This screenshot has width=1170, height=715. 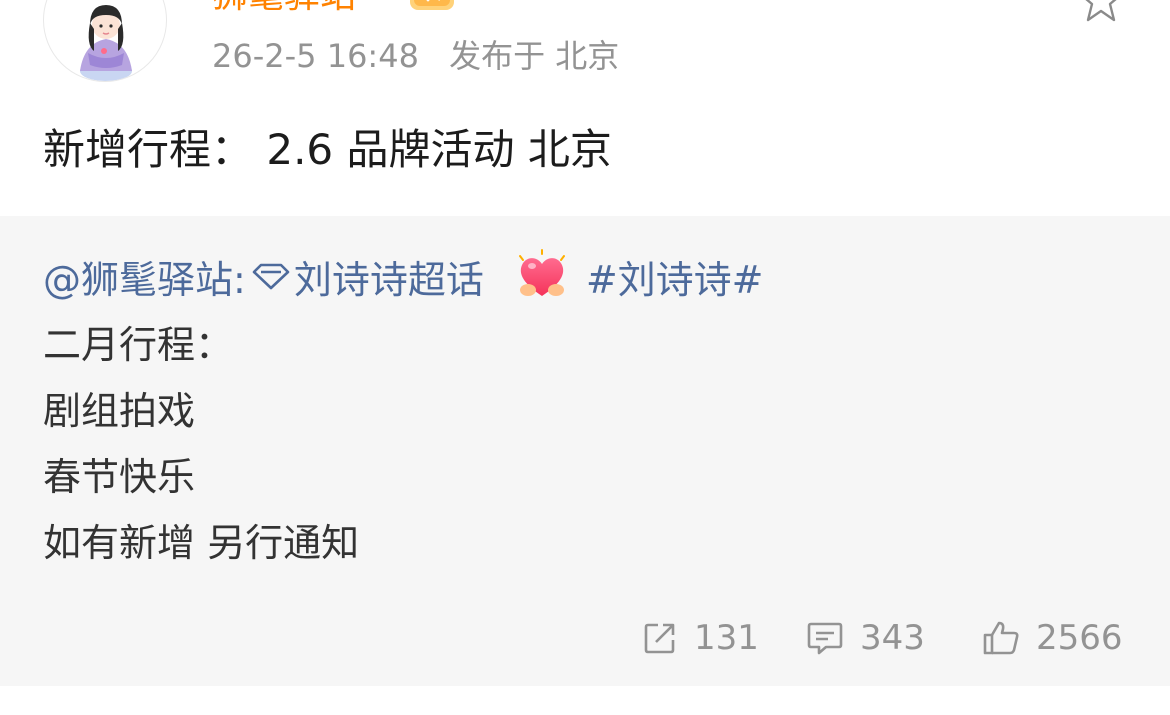 I want to click on avatar-illustration-icon, so click(x=106, y=43).